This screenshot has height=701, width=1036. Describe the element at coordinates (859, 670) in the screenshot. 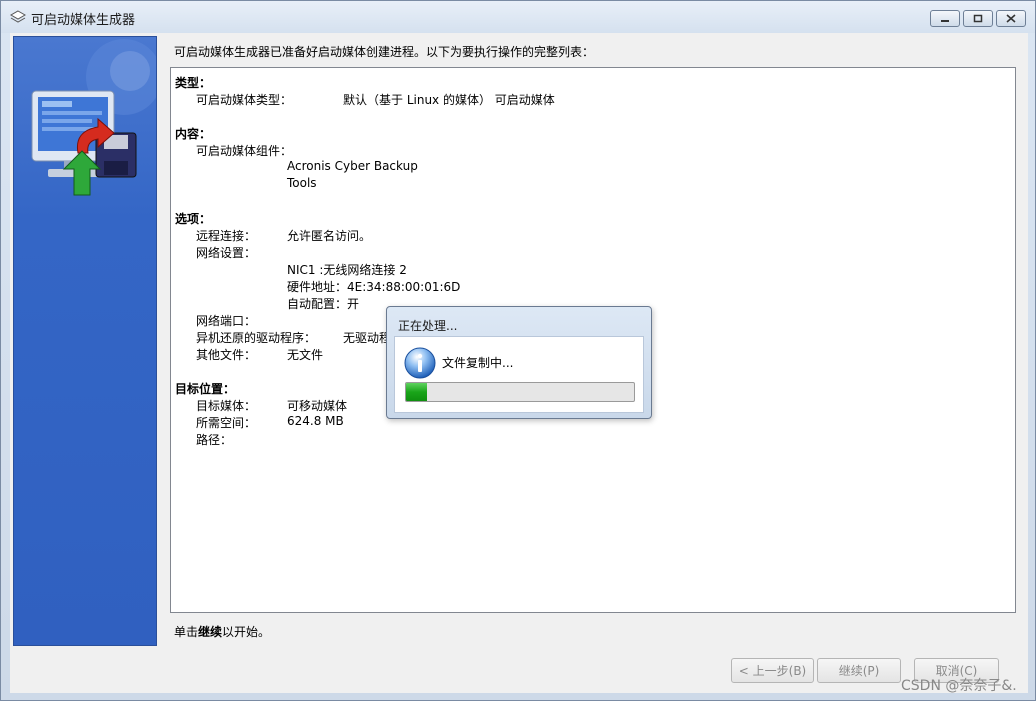

I see `continue-button: 继续(P)` at that location.